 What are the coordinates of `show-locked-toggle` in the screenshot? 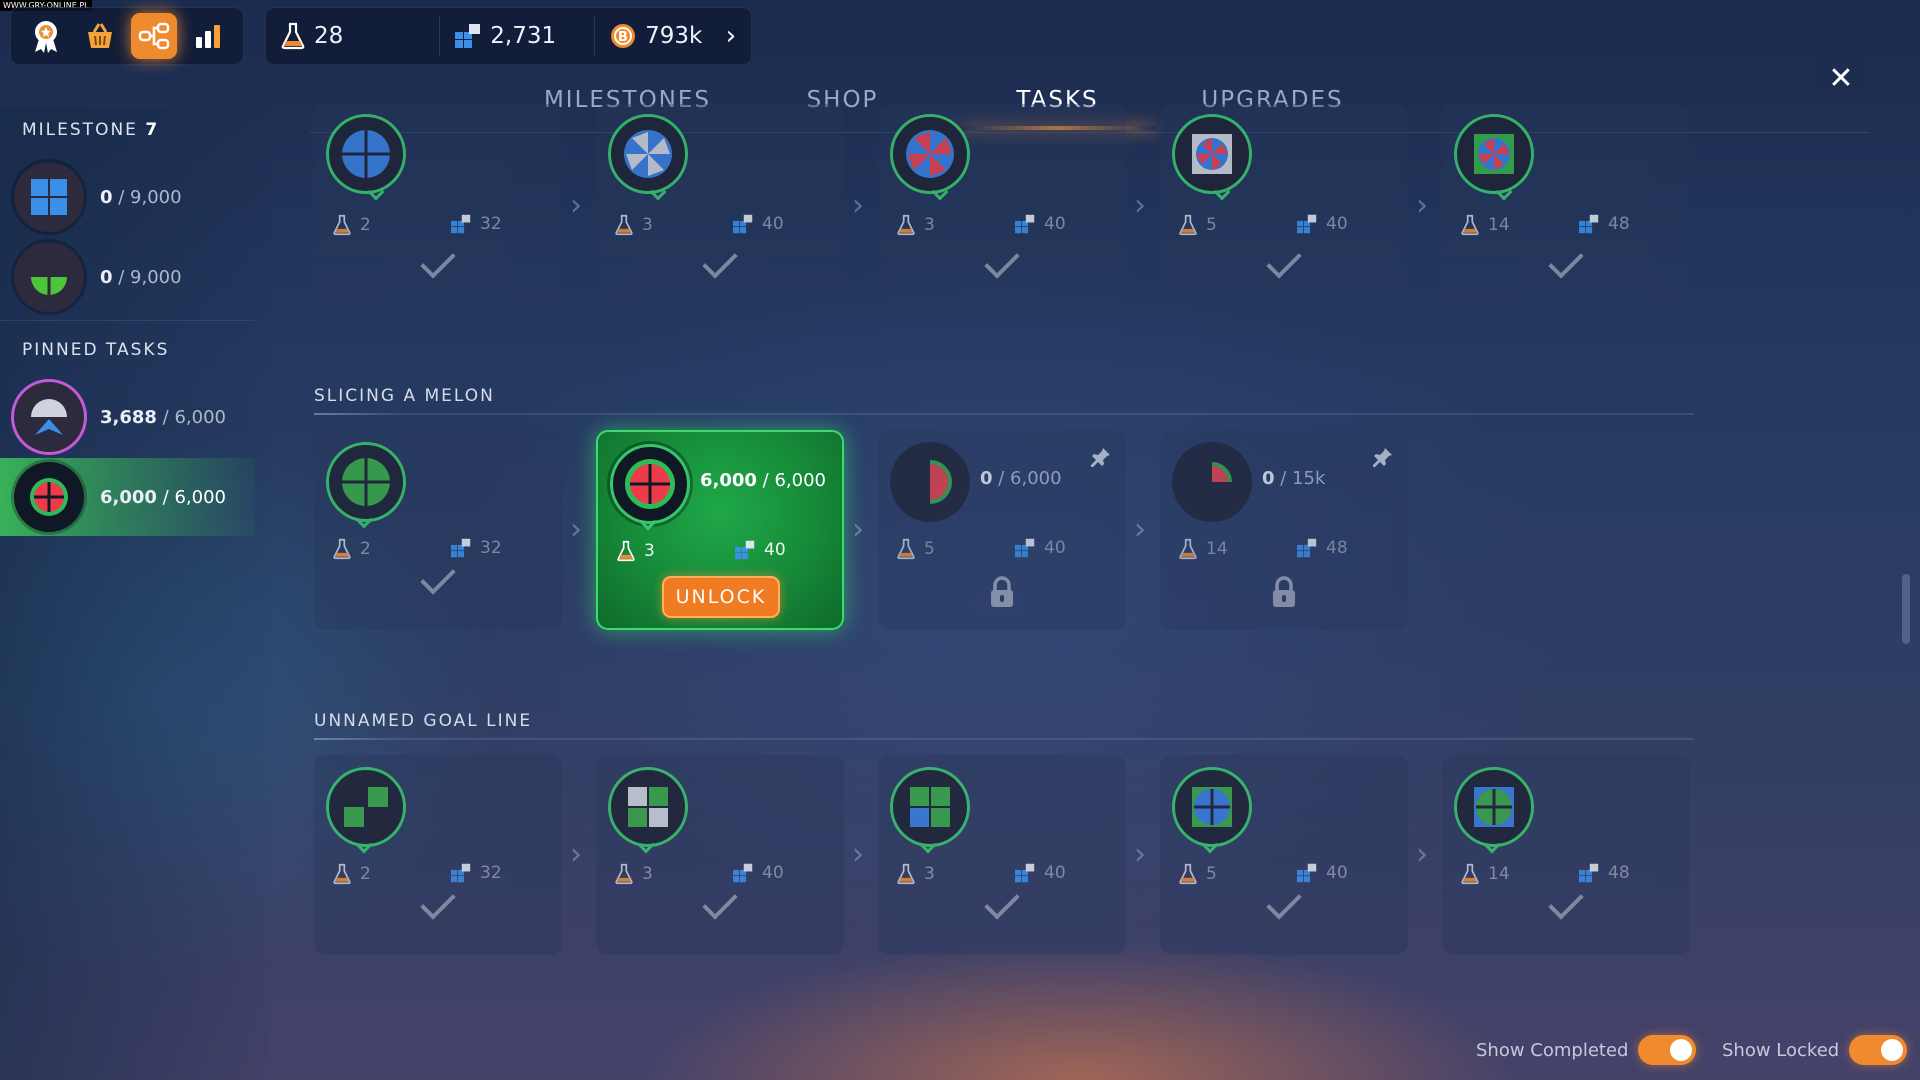 It's located at (1878, 1050).